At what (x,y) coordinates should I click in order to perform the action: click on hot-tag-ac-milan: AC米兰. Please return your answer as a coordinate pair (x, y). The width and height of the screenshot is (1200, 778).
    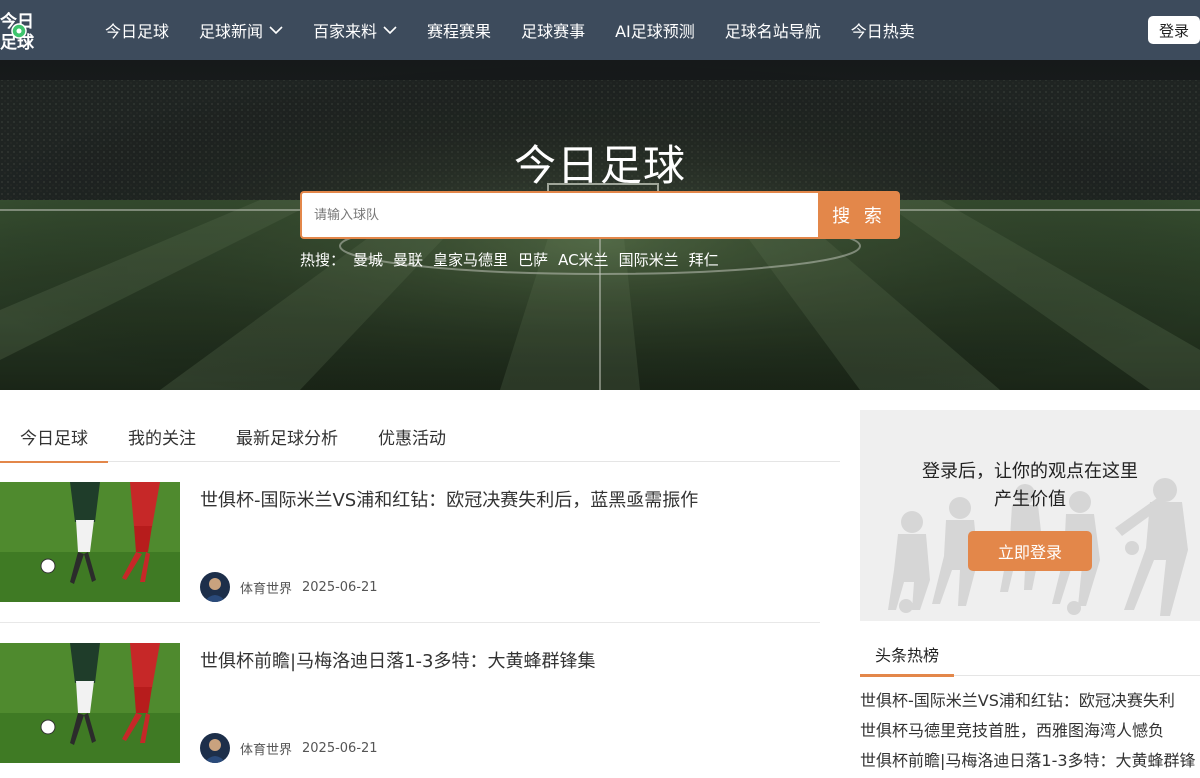
    Looking at the image, I should click on (583, 259).